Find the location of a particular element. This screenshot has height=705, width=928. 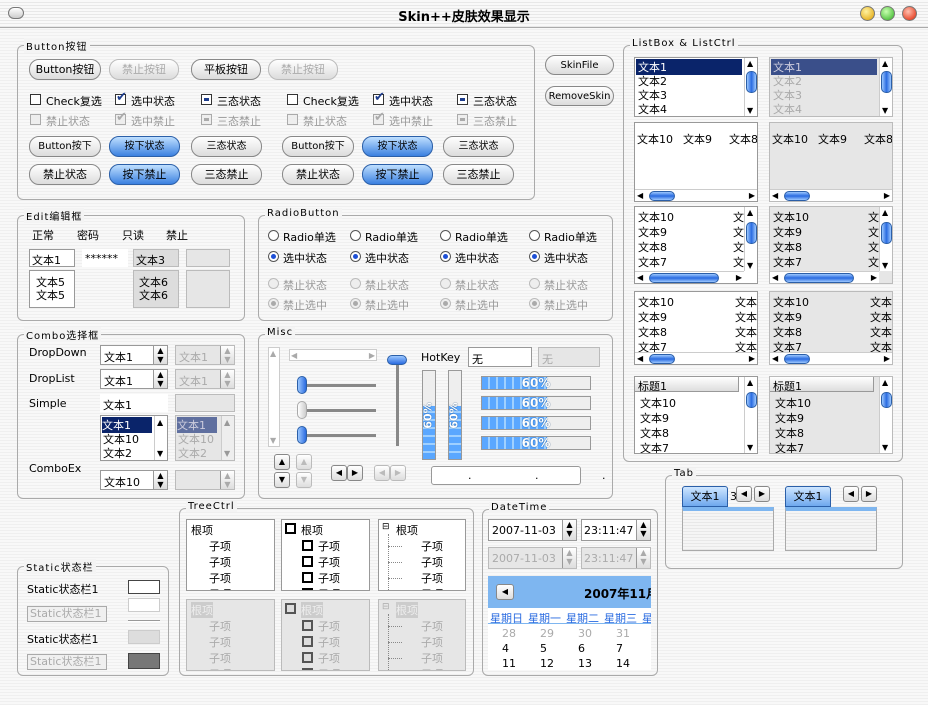

calendar-day: 11 is located at coordinates (509, 663).